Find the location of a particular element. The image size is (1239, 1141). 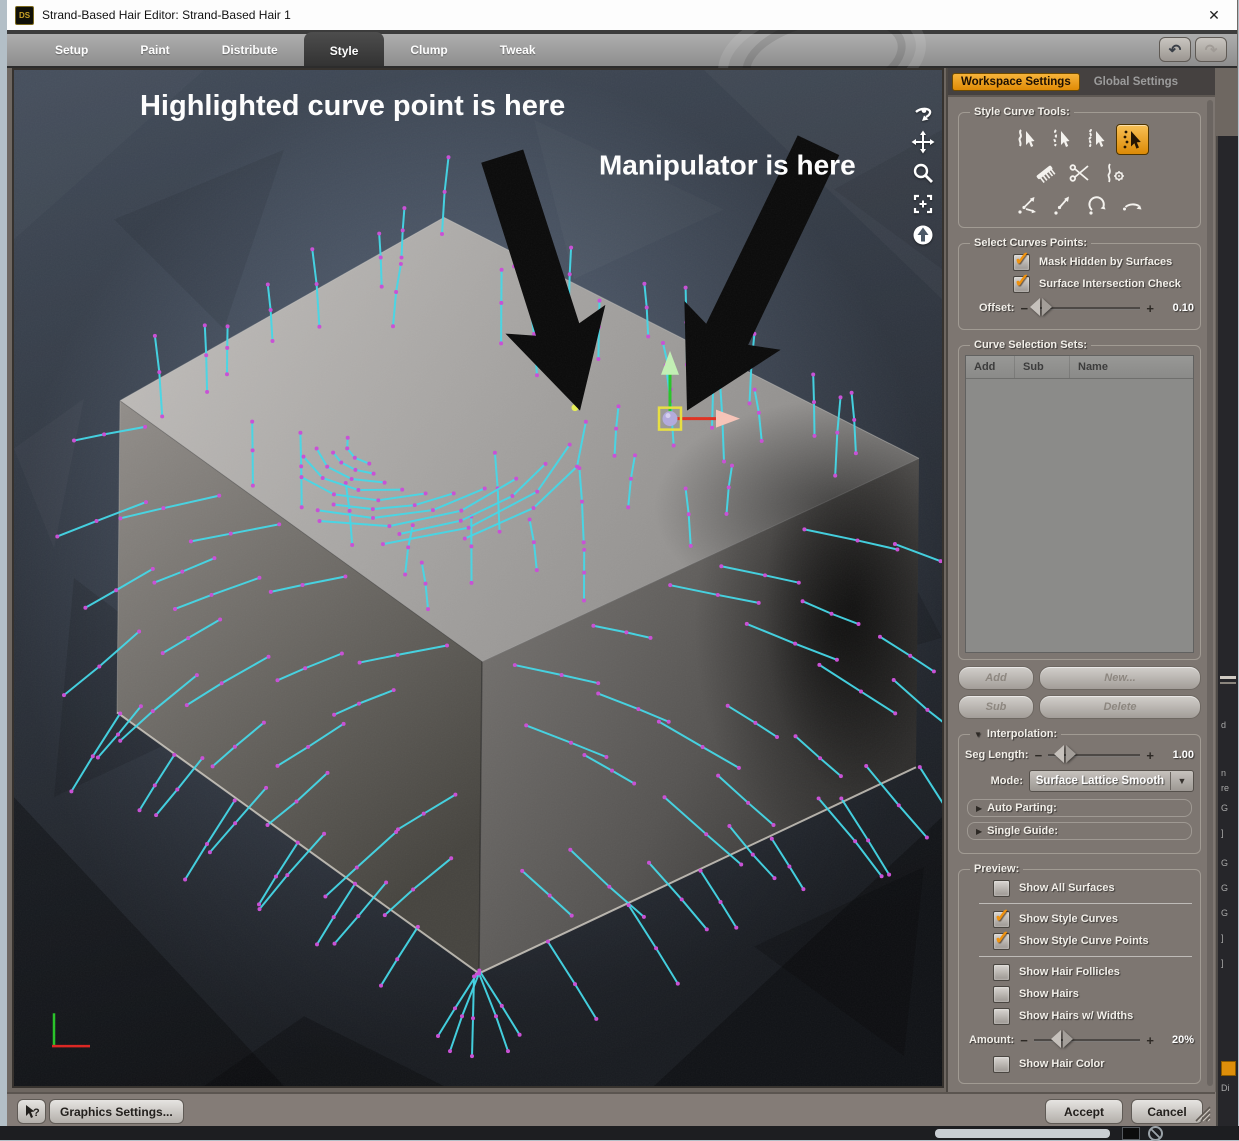

show-hairs-row: Show Hairs is located at coordinates (1093, 994).